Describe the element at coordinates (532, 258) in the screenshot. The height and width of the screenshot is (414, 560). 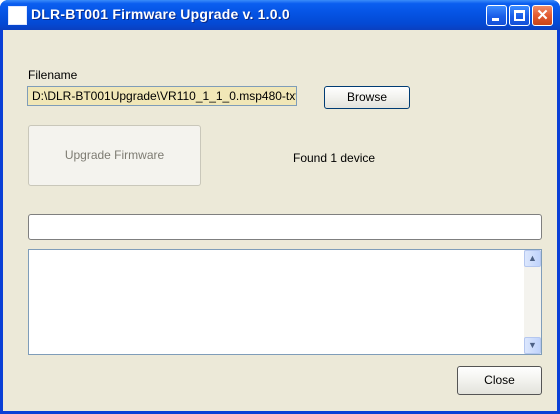
I see `scroll-up-icon: ▲` at that location.